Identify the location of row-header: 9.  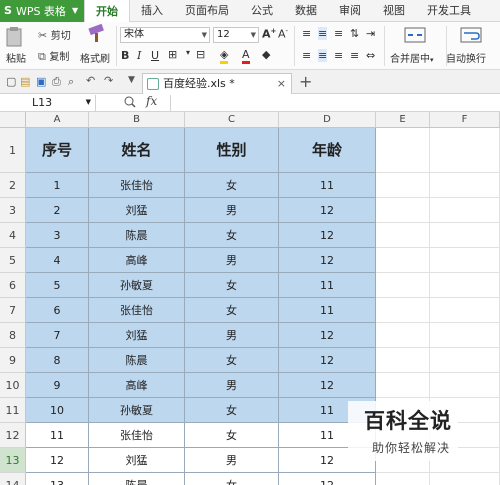
(13, 360).